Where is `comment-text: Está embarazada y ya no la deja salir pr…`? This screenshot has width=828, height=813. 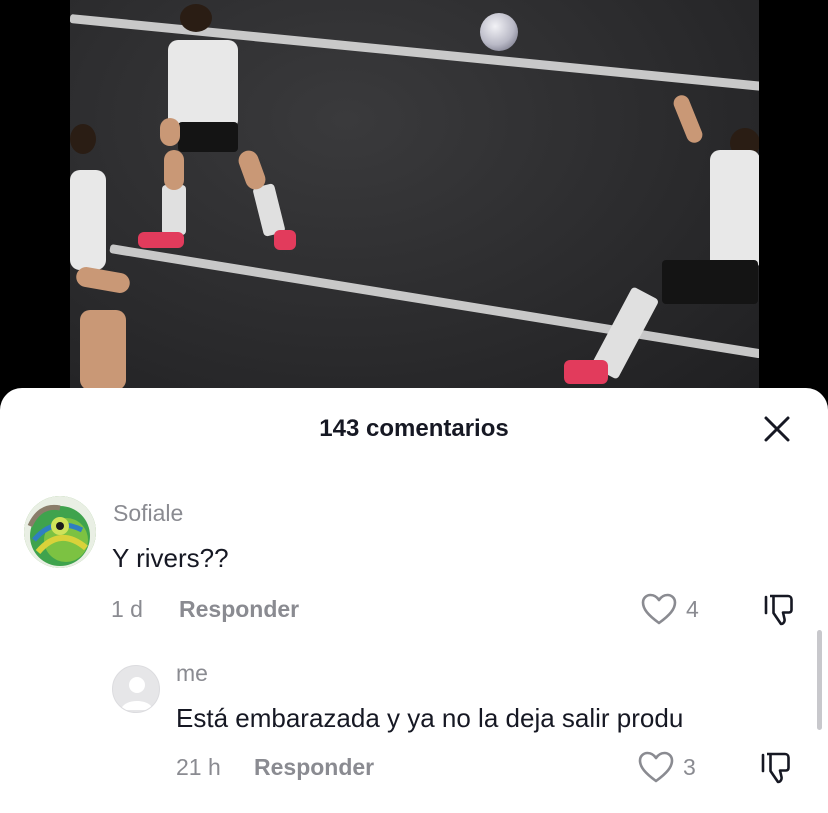
comment-text: Está embarazada y ya no la deja salir pr… is located at coordinates (430, 718).